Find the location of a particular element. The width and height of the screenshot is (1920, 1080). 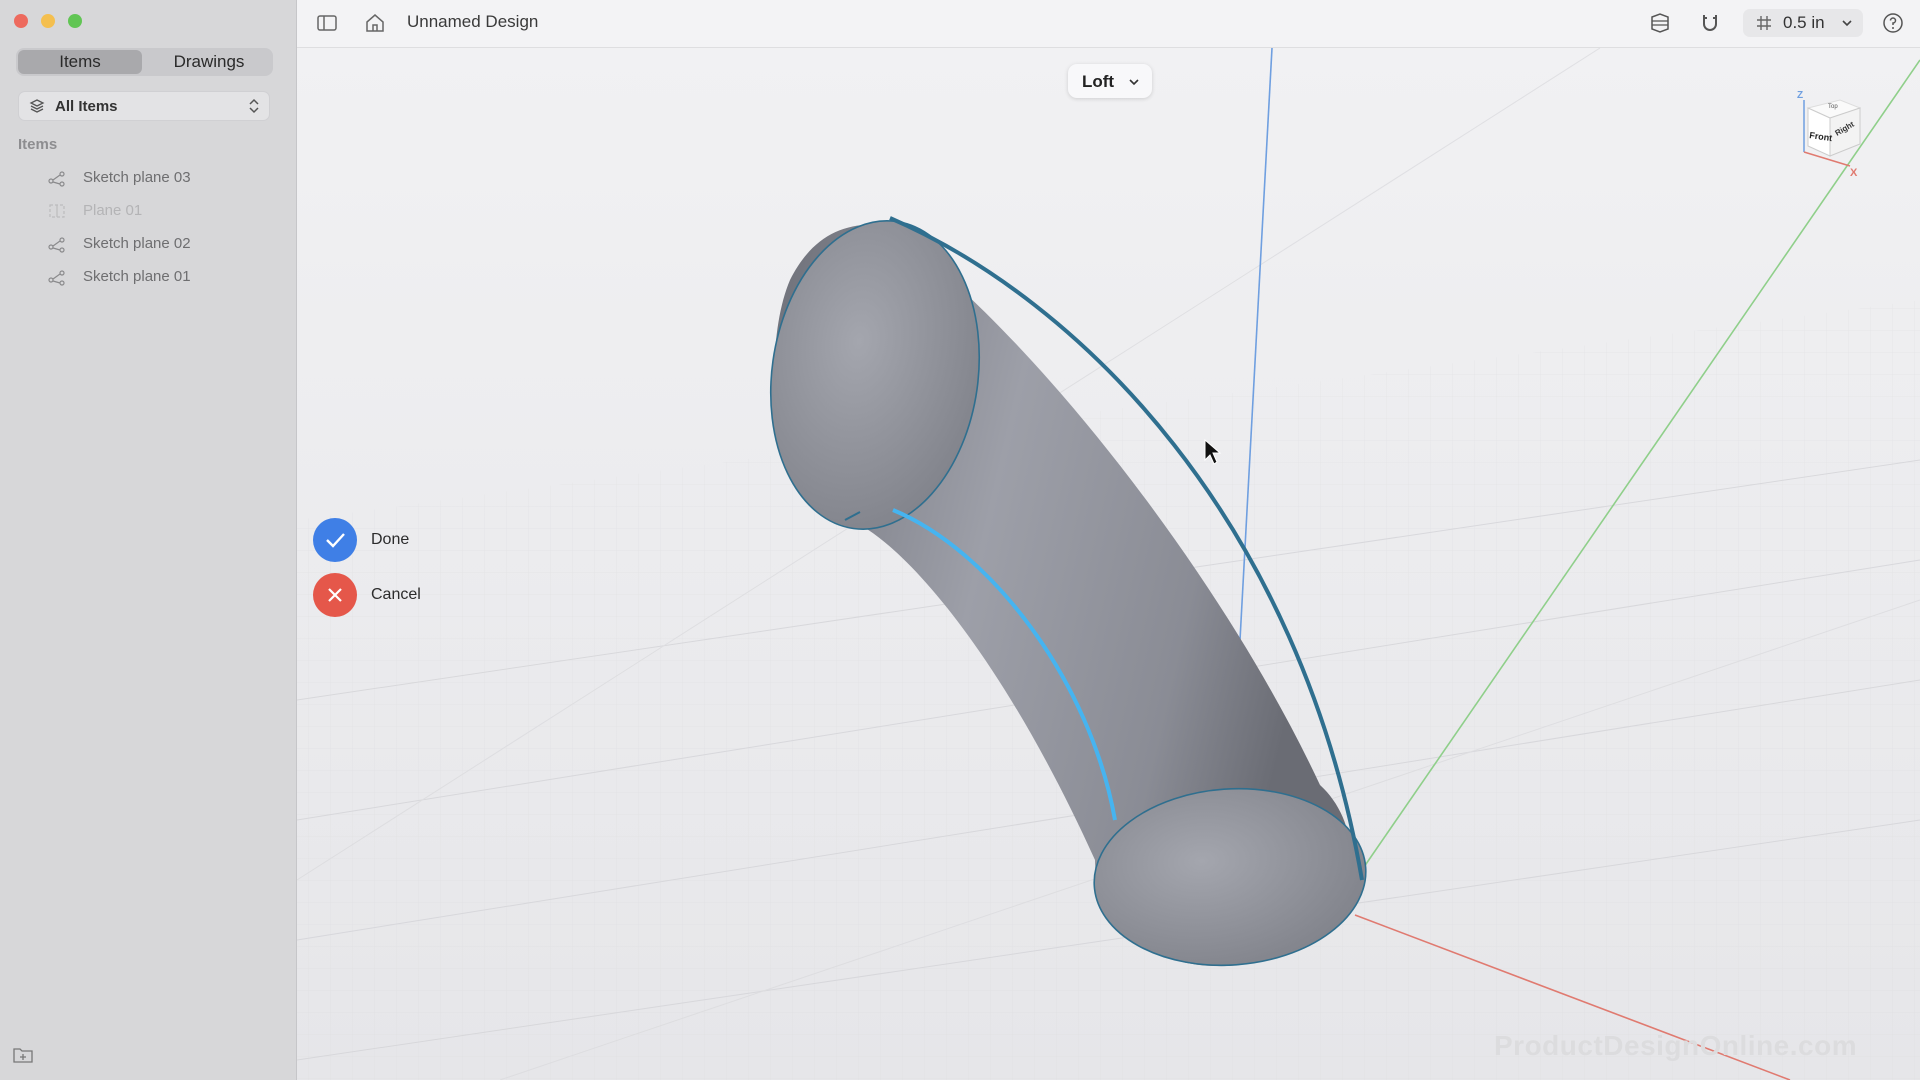

view-cube-z: Z is located at coordinates (1800, 95).